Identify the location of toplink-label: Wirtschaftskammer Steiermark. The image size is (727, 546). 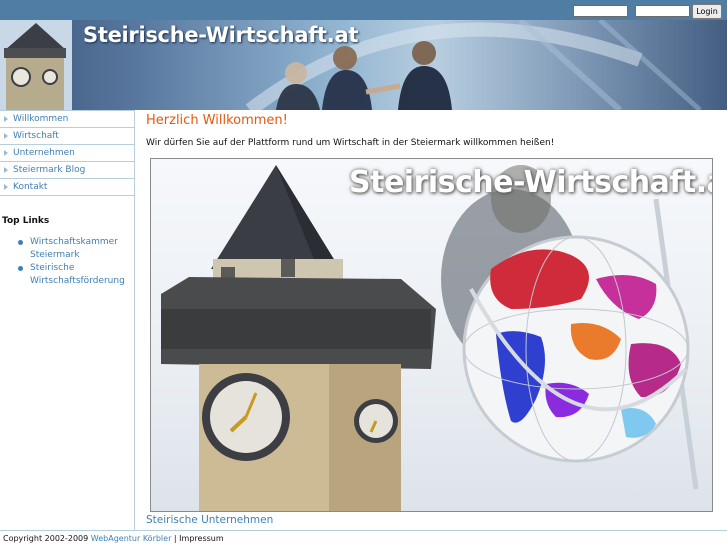
(74, 248).